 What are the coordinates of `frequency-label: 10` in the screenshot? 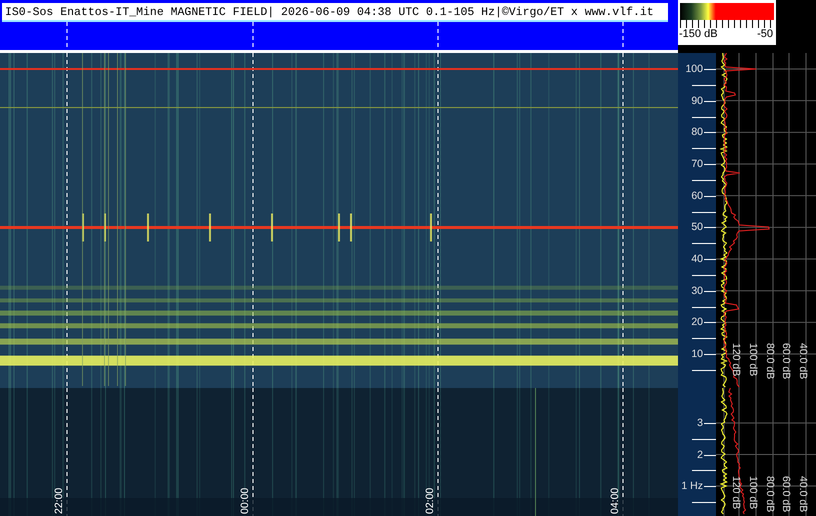 It's located at (697, 354).